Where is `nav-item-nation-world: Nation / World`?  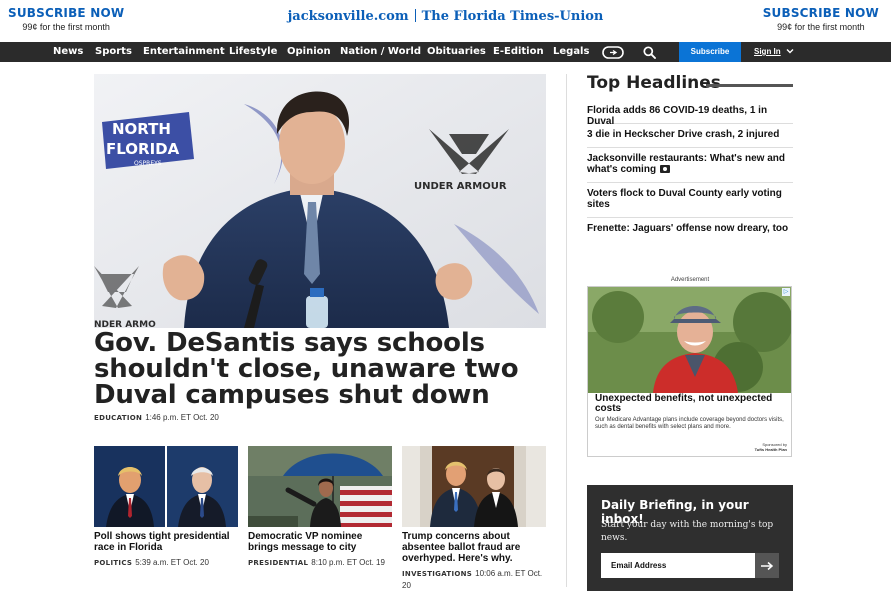
nav-item-nation-world: Nation / World is located at coordinates (380, 52).